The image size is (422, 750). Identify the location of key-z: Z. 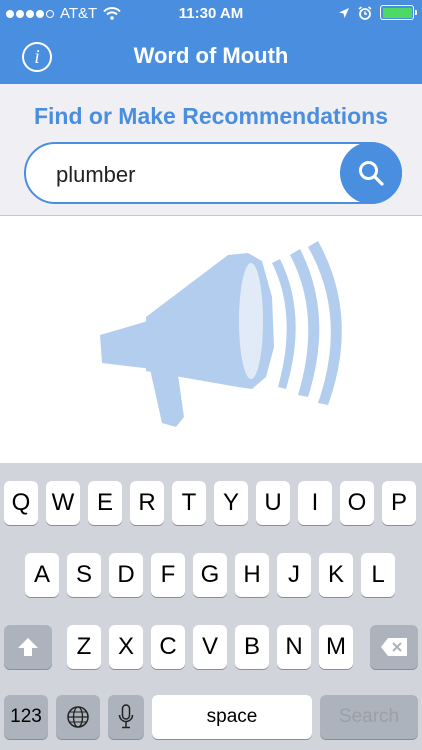
(84, 647).